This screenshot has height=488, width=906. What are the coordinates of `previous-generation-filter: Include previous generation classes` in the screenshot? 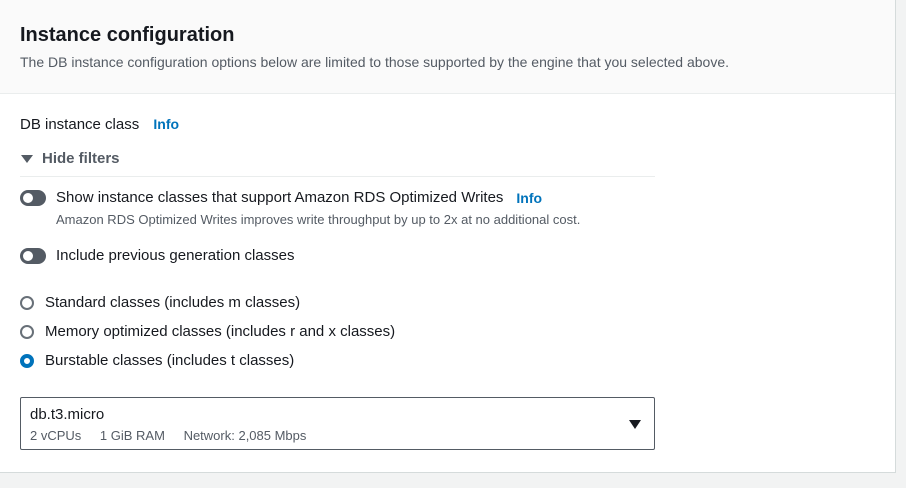 It's located at (157, 256).